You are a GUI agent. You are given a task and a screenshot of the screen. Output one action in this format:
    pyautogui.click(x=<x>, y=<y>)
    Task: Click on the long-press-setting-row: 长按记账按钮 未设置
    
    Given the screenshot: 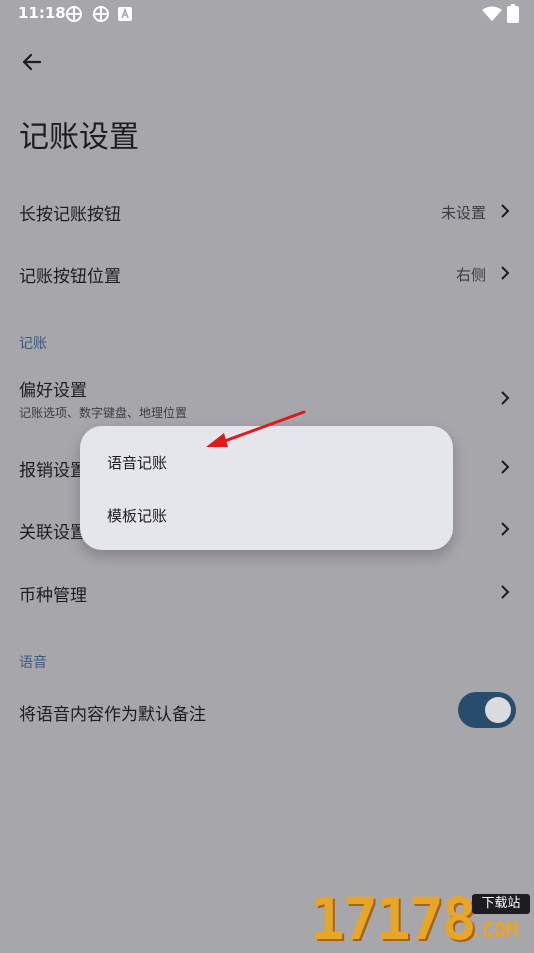 What is the action you would take?
    pyautogui.click(x=267, y=211)
    